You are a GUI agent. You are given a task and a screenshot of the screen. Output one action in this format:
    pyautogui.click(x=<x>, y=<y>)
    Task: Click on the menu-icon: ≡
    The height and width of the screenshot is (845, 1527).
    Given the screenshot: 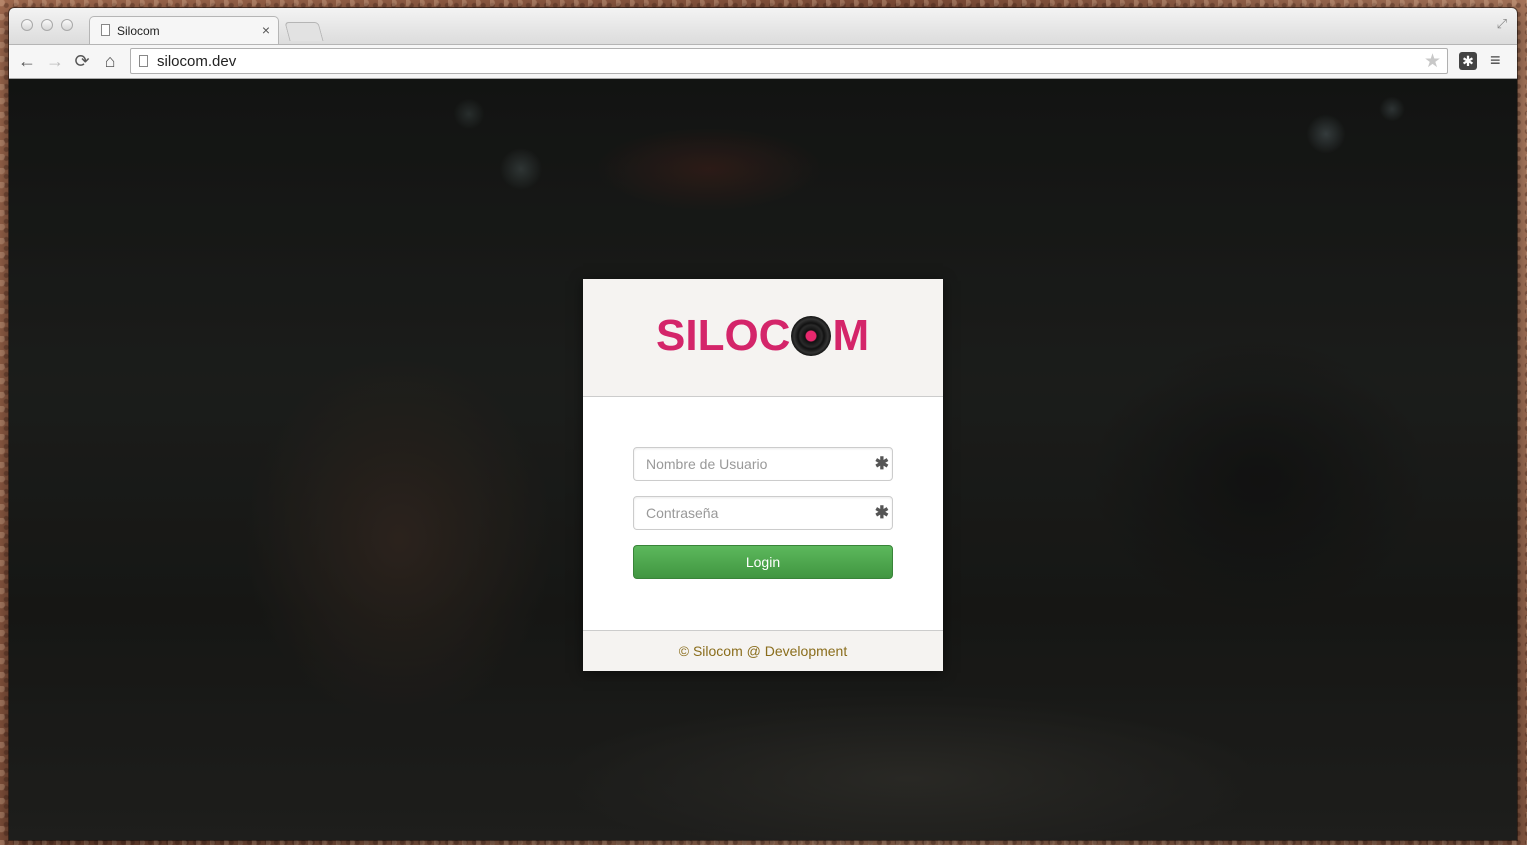 What is the action you would take?
    pyautogui.click(x=1495, y=60)
    